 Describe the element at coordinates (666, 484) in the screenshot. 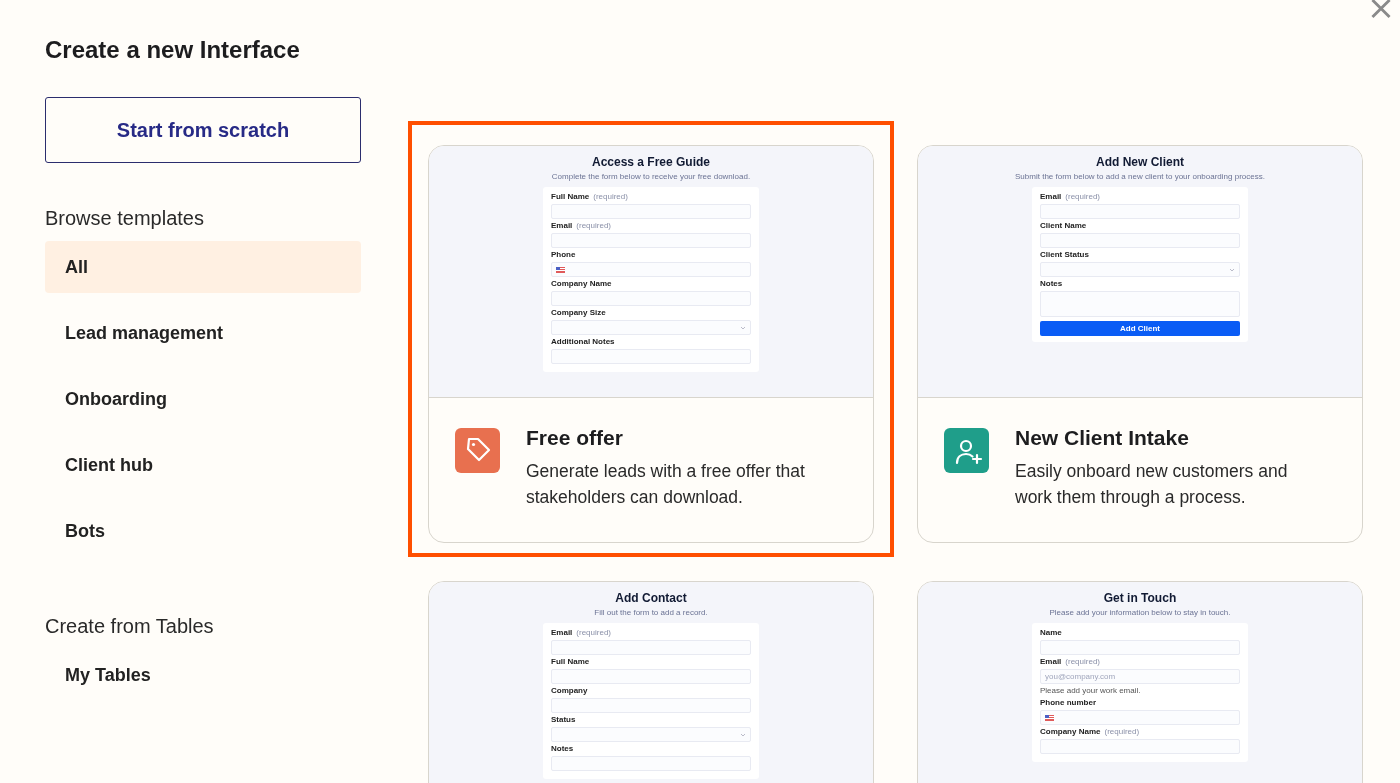

I see `template-description: Generate leads with a free offer that stakeholders can download.` at that location.